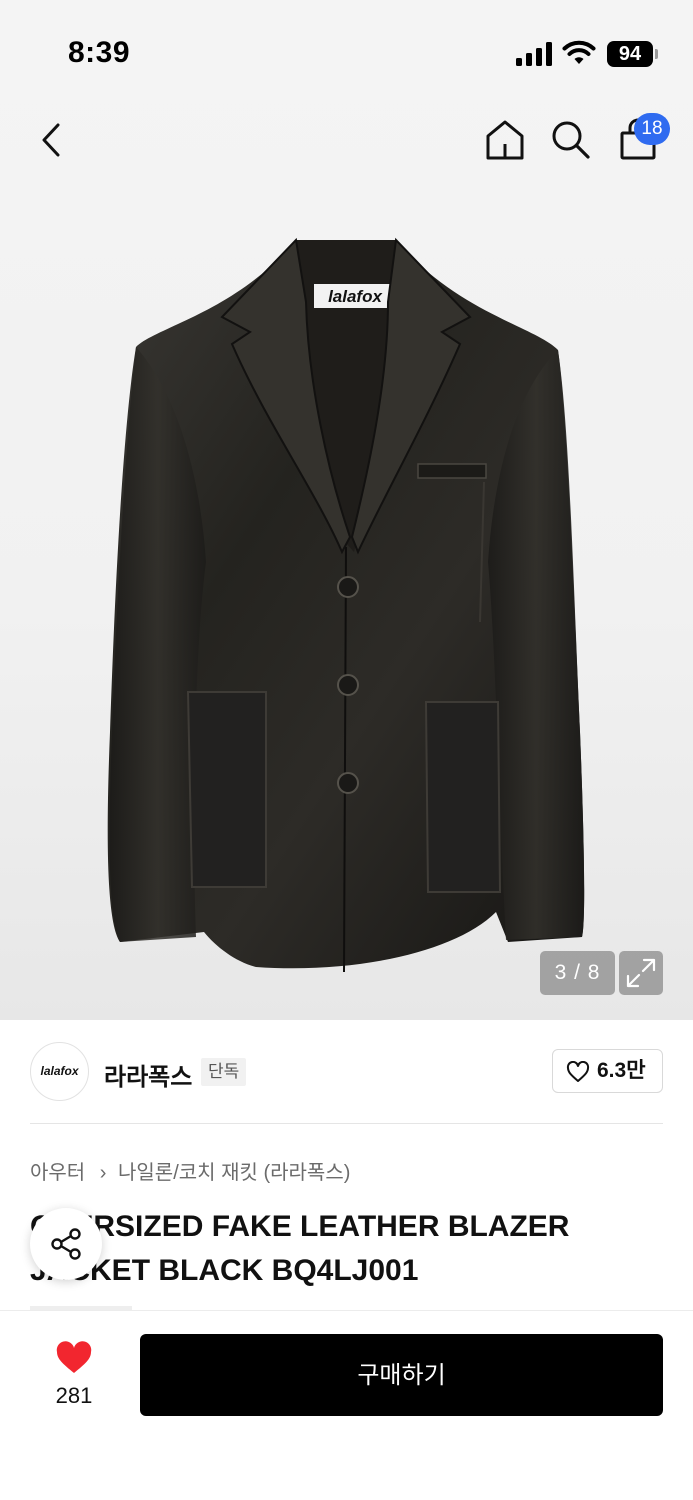  I want to click on battery-tip, so click(656, 54).